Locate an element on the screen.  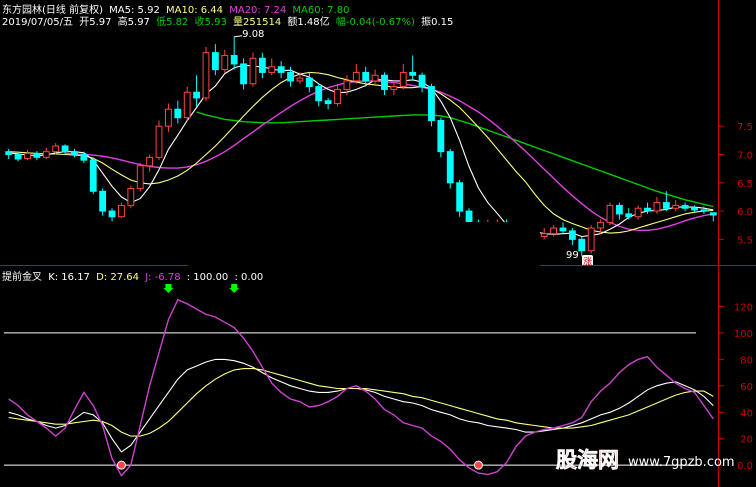
price-tick-label: 6.5 is located at coordinates (745, 184).